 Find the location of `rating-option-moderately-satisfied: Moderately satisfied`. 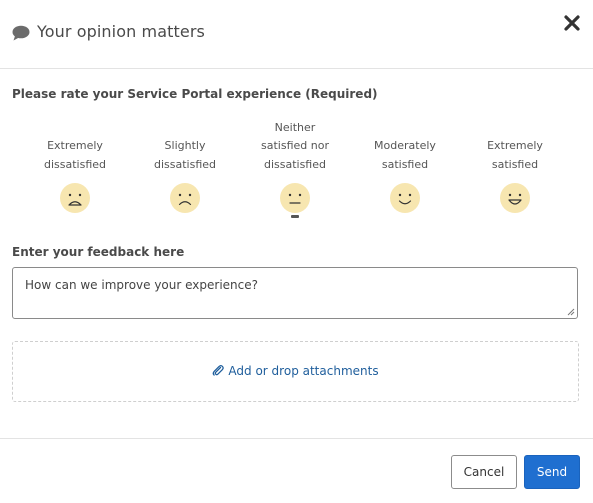

rating-option-moderately-satisfied: Moderately satisfied is located at coordinates (405, 166).